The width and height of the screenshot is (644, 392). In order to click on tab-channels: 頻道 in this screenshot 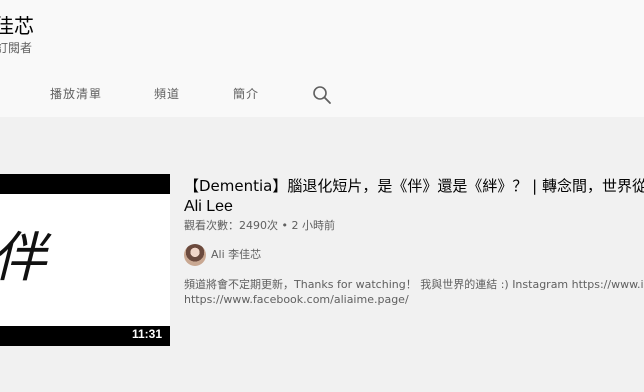, I will do `click(167, 94)`.